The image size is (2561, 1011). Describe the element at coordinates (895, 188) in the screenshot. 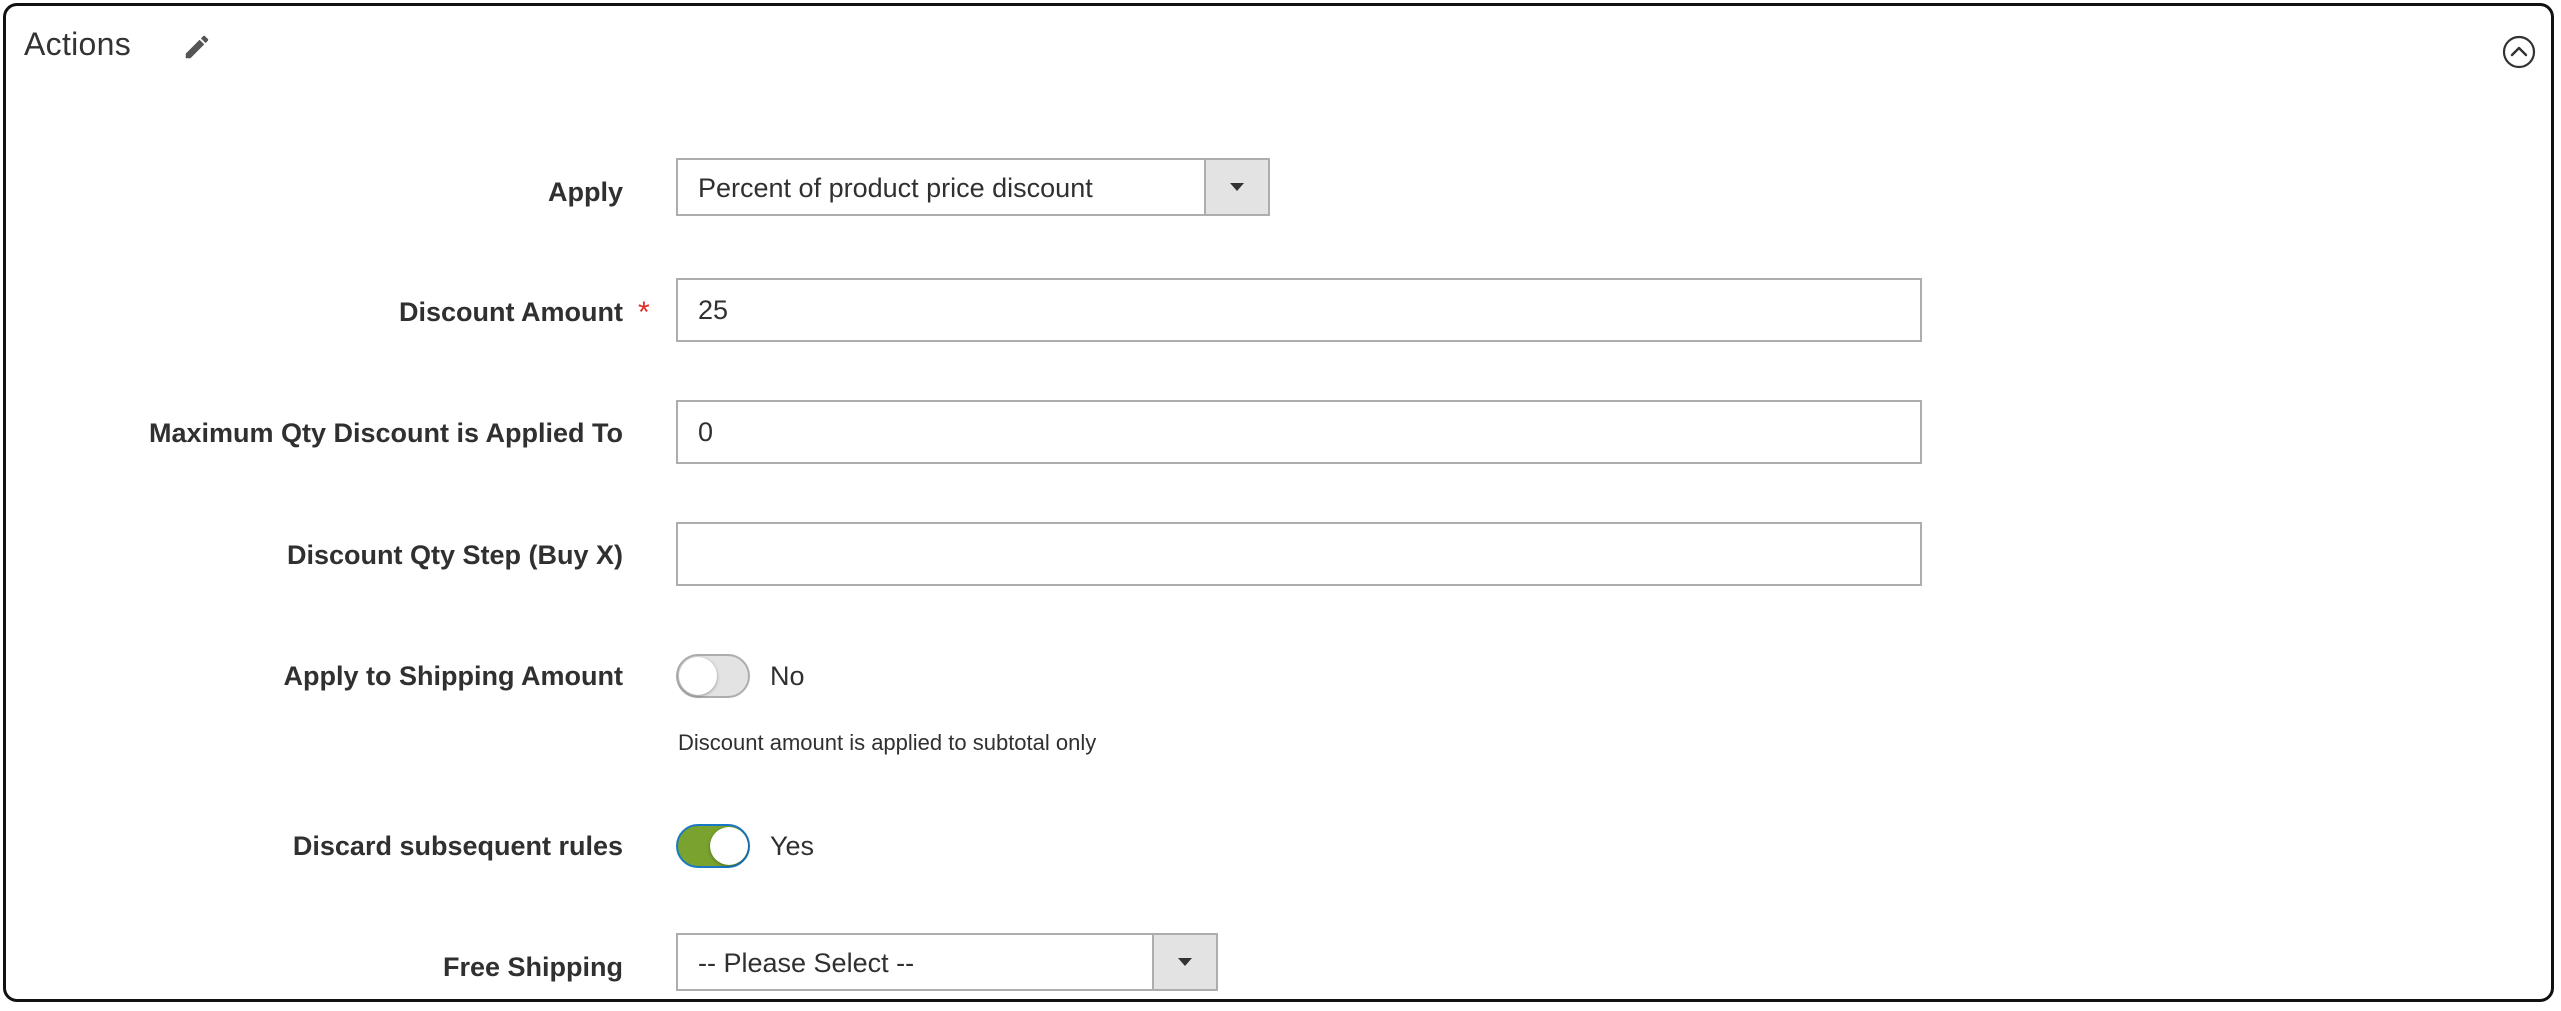

I see `apply-select-value: Percent of product price discount` at that location.